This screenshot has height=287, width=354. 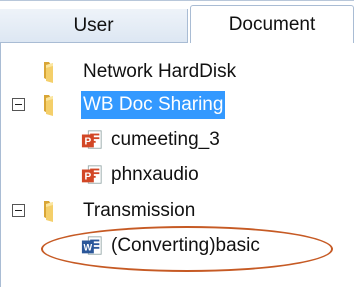 What do you see at coordinates (165, 139) in the screenshot?
I see `tree-item-label: cumeeting_3` at bounding box center [165, 139].